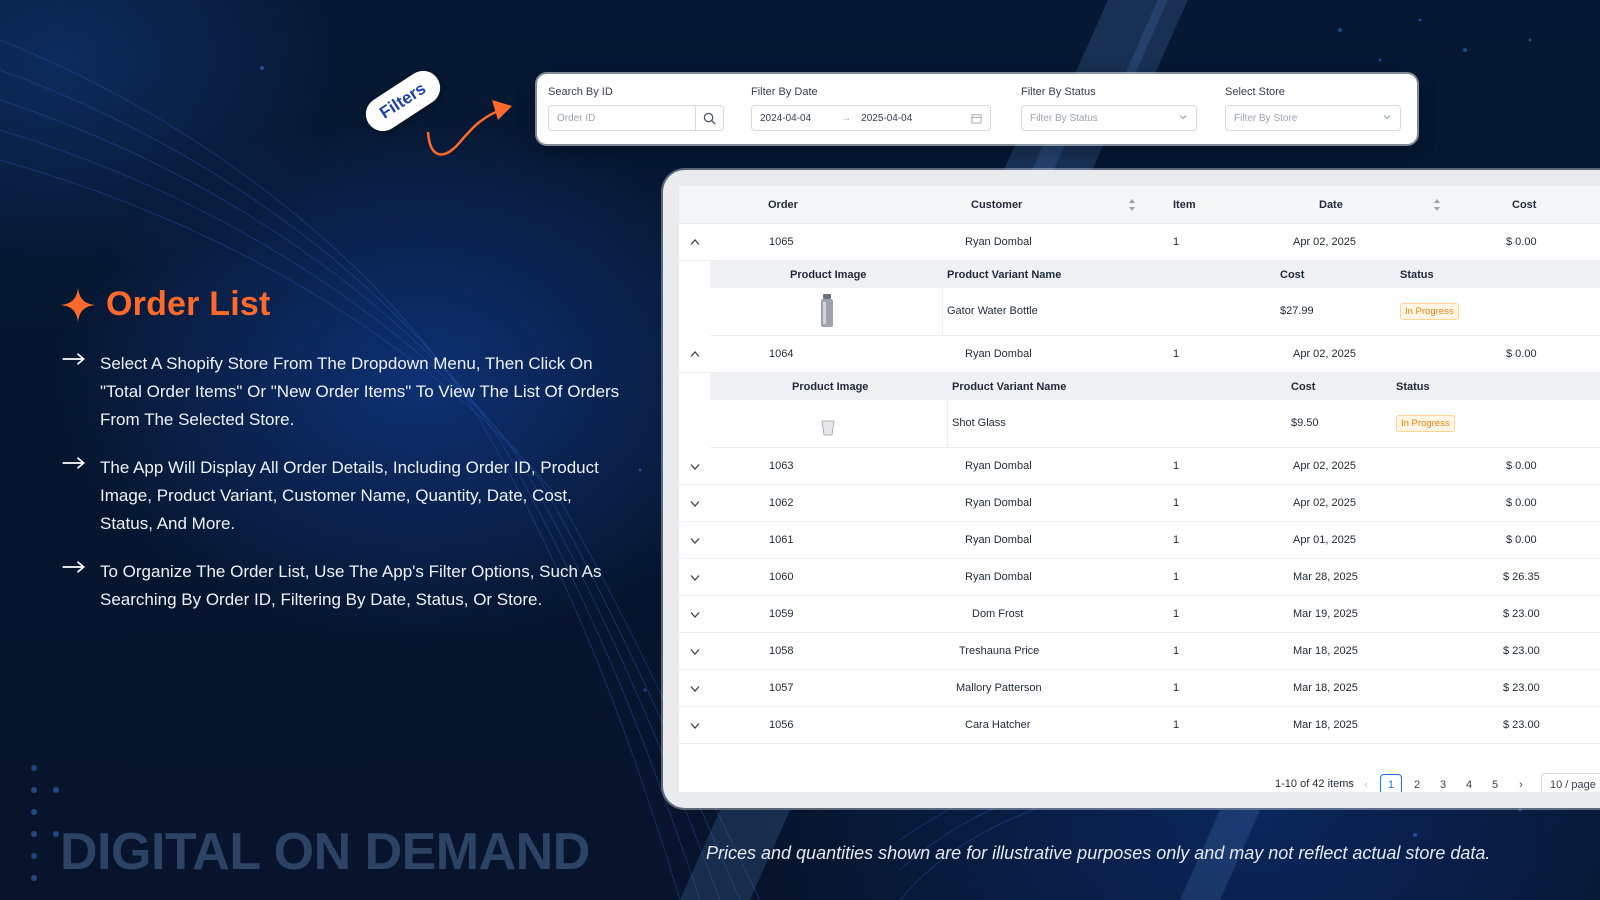  What do you see at coordinates (1139, 577) in the screenshot?
I see `table-row: 1060 Ryan Dombal 1 Mar 28, 2025 $ 26.35` at bounding box center [1139, 577].